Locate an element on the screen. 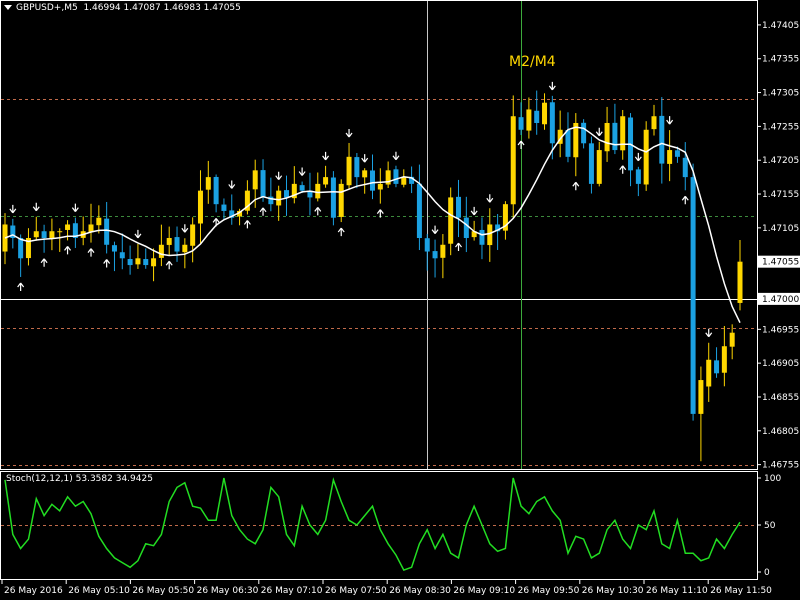 The height and width of the screenshot is (600, 800). price-label-text: 1.47055 is located at coordinates (780, 263).